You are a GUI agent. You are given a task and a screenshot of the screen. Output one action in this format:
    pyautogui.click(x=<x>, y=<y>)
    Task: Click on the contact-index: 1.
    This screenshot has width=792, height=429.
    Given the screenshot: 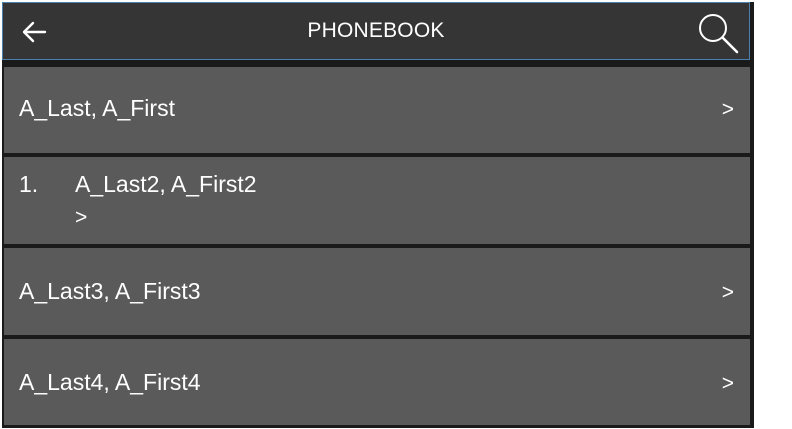 What is the action you would take?
    pyautogui.click(x=29, y=184)
    